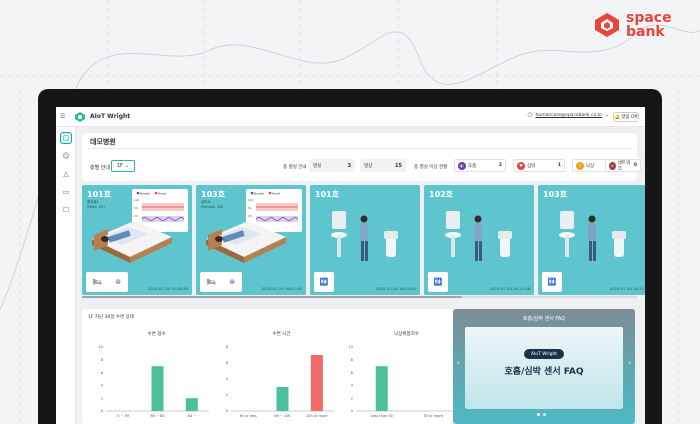  What do you see at coordinates (580, 165) in the screenshot?
I see `fall-icon: ↓` at bounding box center [580, 165].